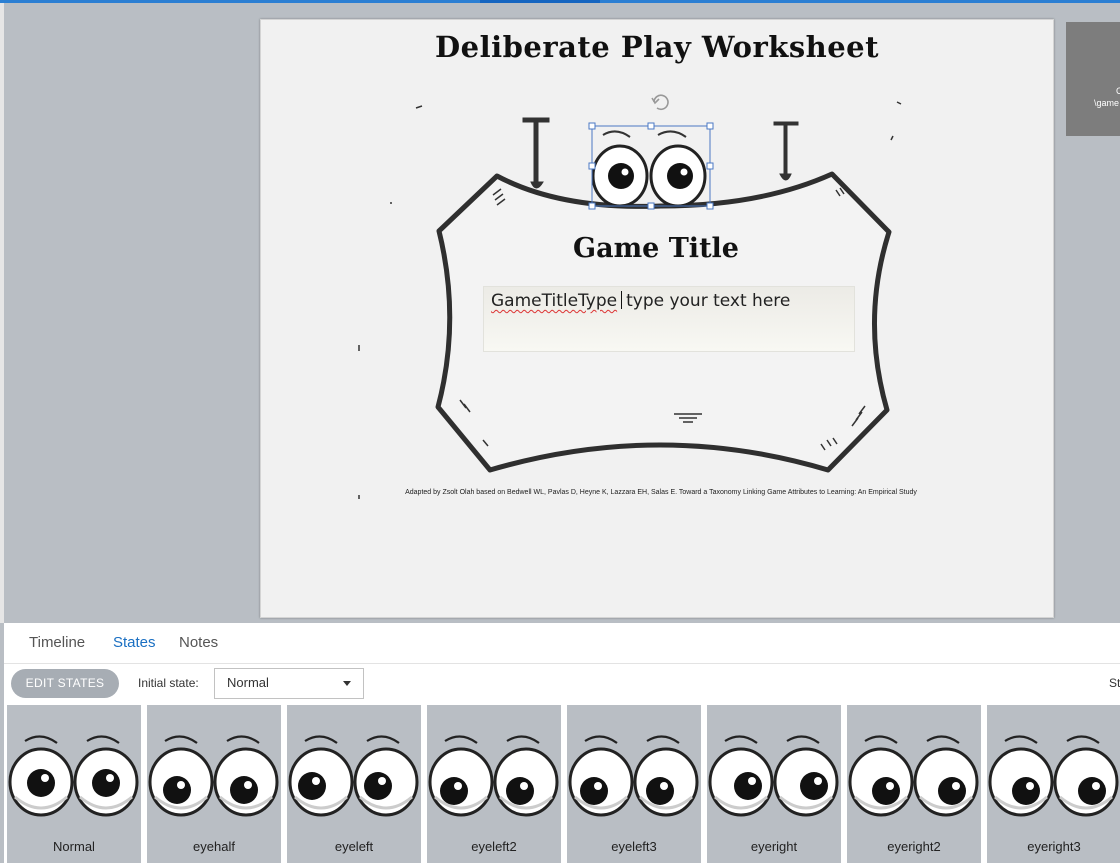  I want to click on tab-states: States, so click(134, 642).